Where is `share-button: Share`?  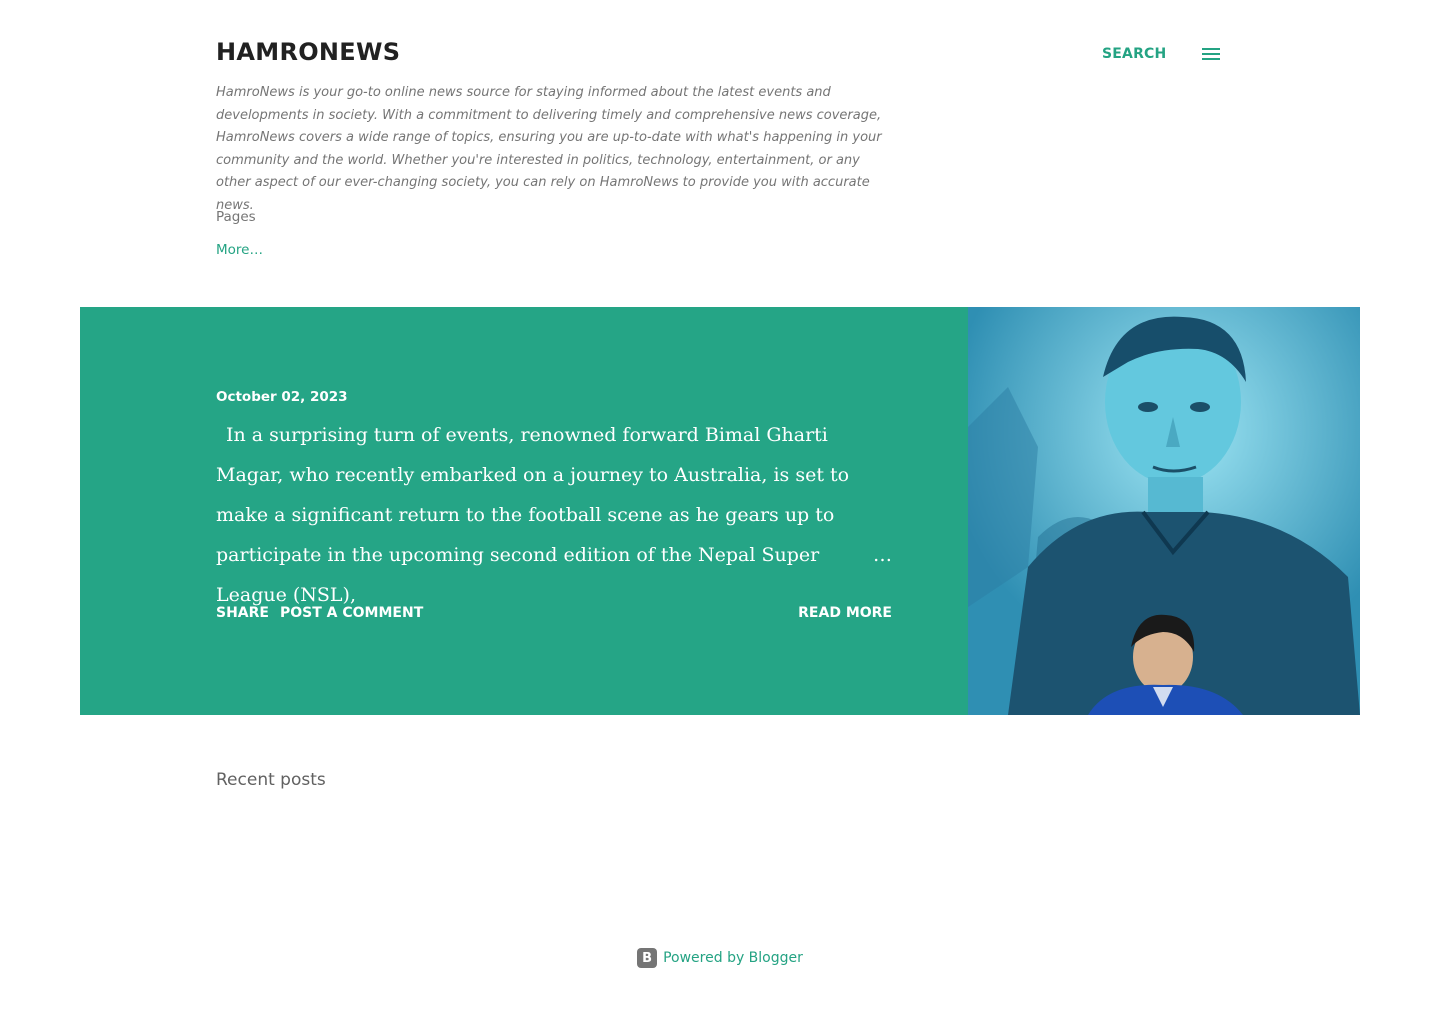
share-button: Share is located at coordinates (242, 613).